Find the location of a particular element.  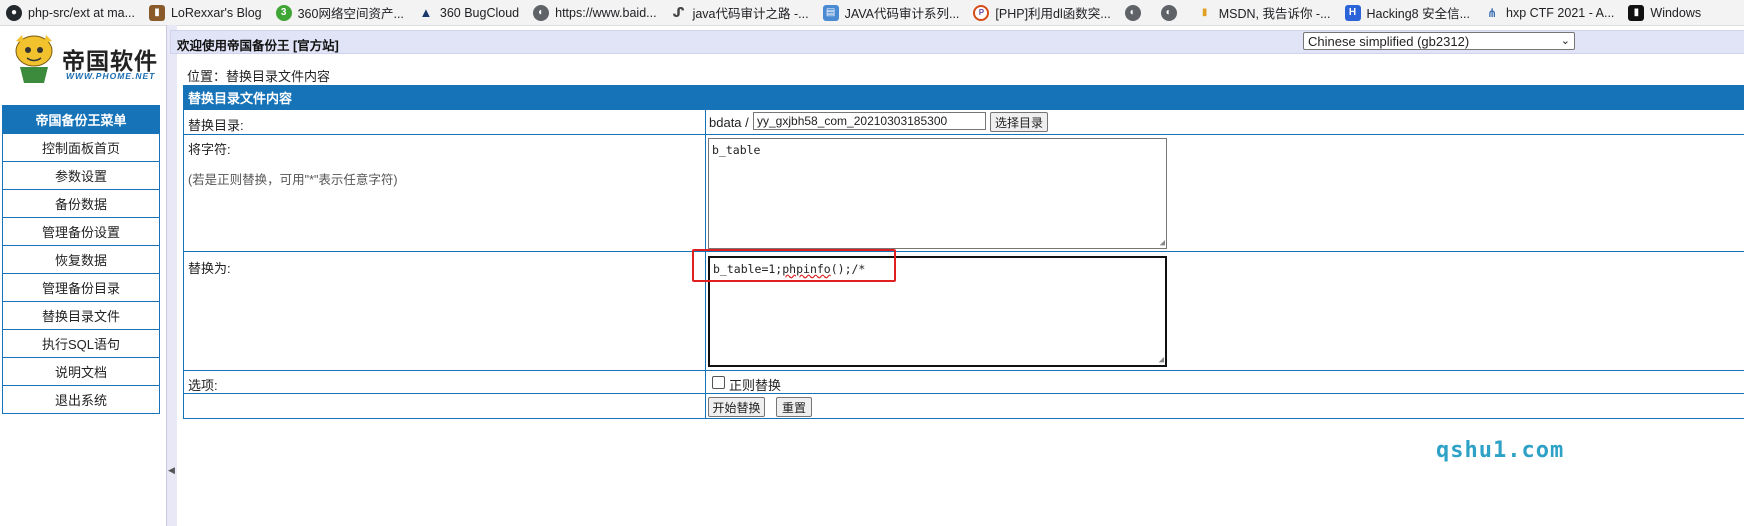

menu-item-sql: 执行SQL语句 is located at coordinates (81, 343).